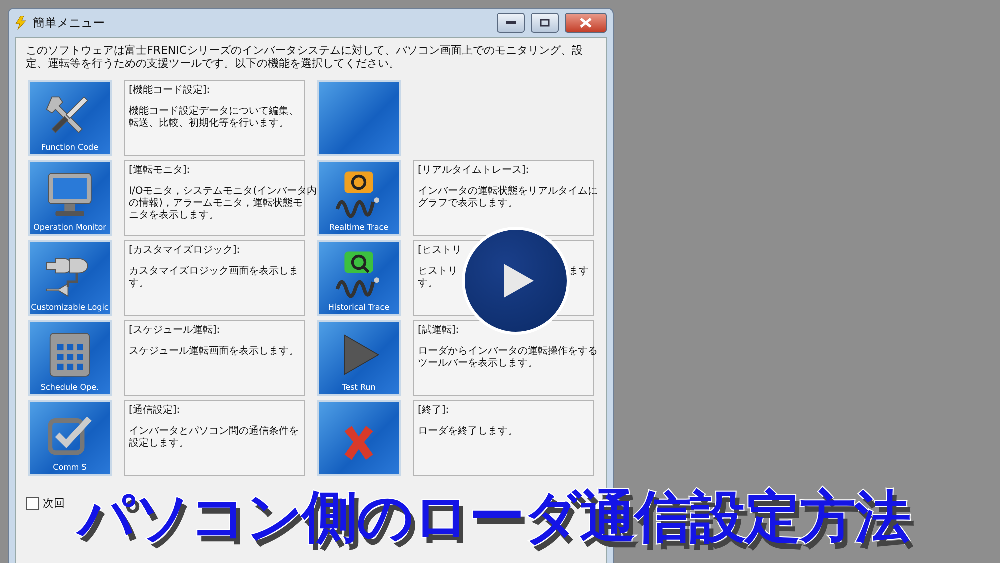 Image resolution: width=1000 pixels, height=563 pixels. I want to click on description-text: ローダを終了します。, so click(468, 432).